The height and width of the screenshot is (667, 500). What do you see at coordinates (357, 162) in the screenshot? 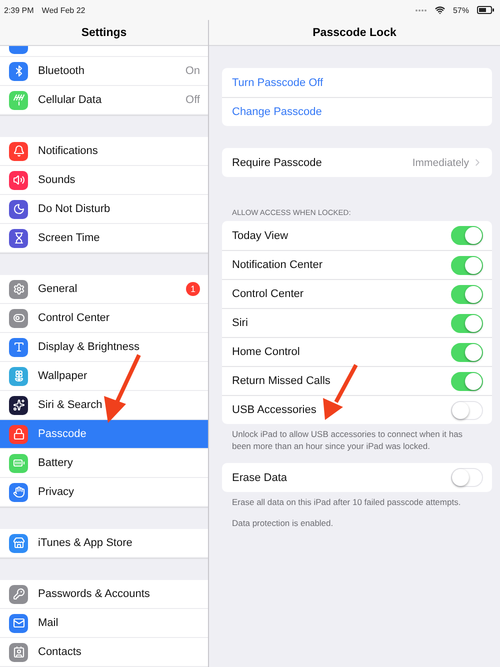
I see `setting-row: Require Passcode Immediately` at bounding box center [357, 162].